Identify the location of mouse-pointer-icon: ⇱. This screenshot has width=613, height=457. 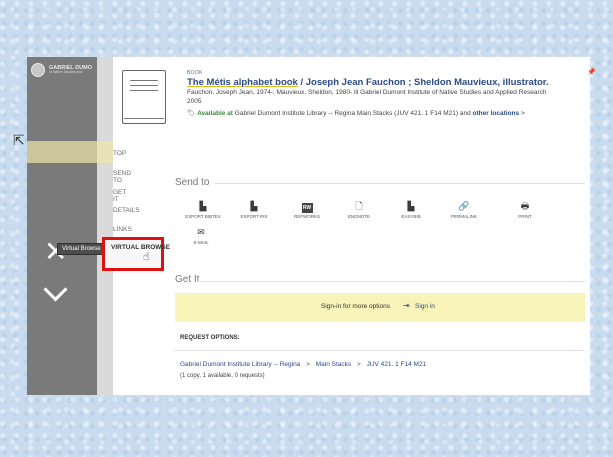
(19, 141).